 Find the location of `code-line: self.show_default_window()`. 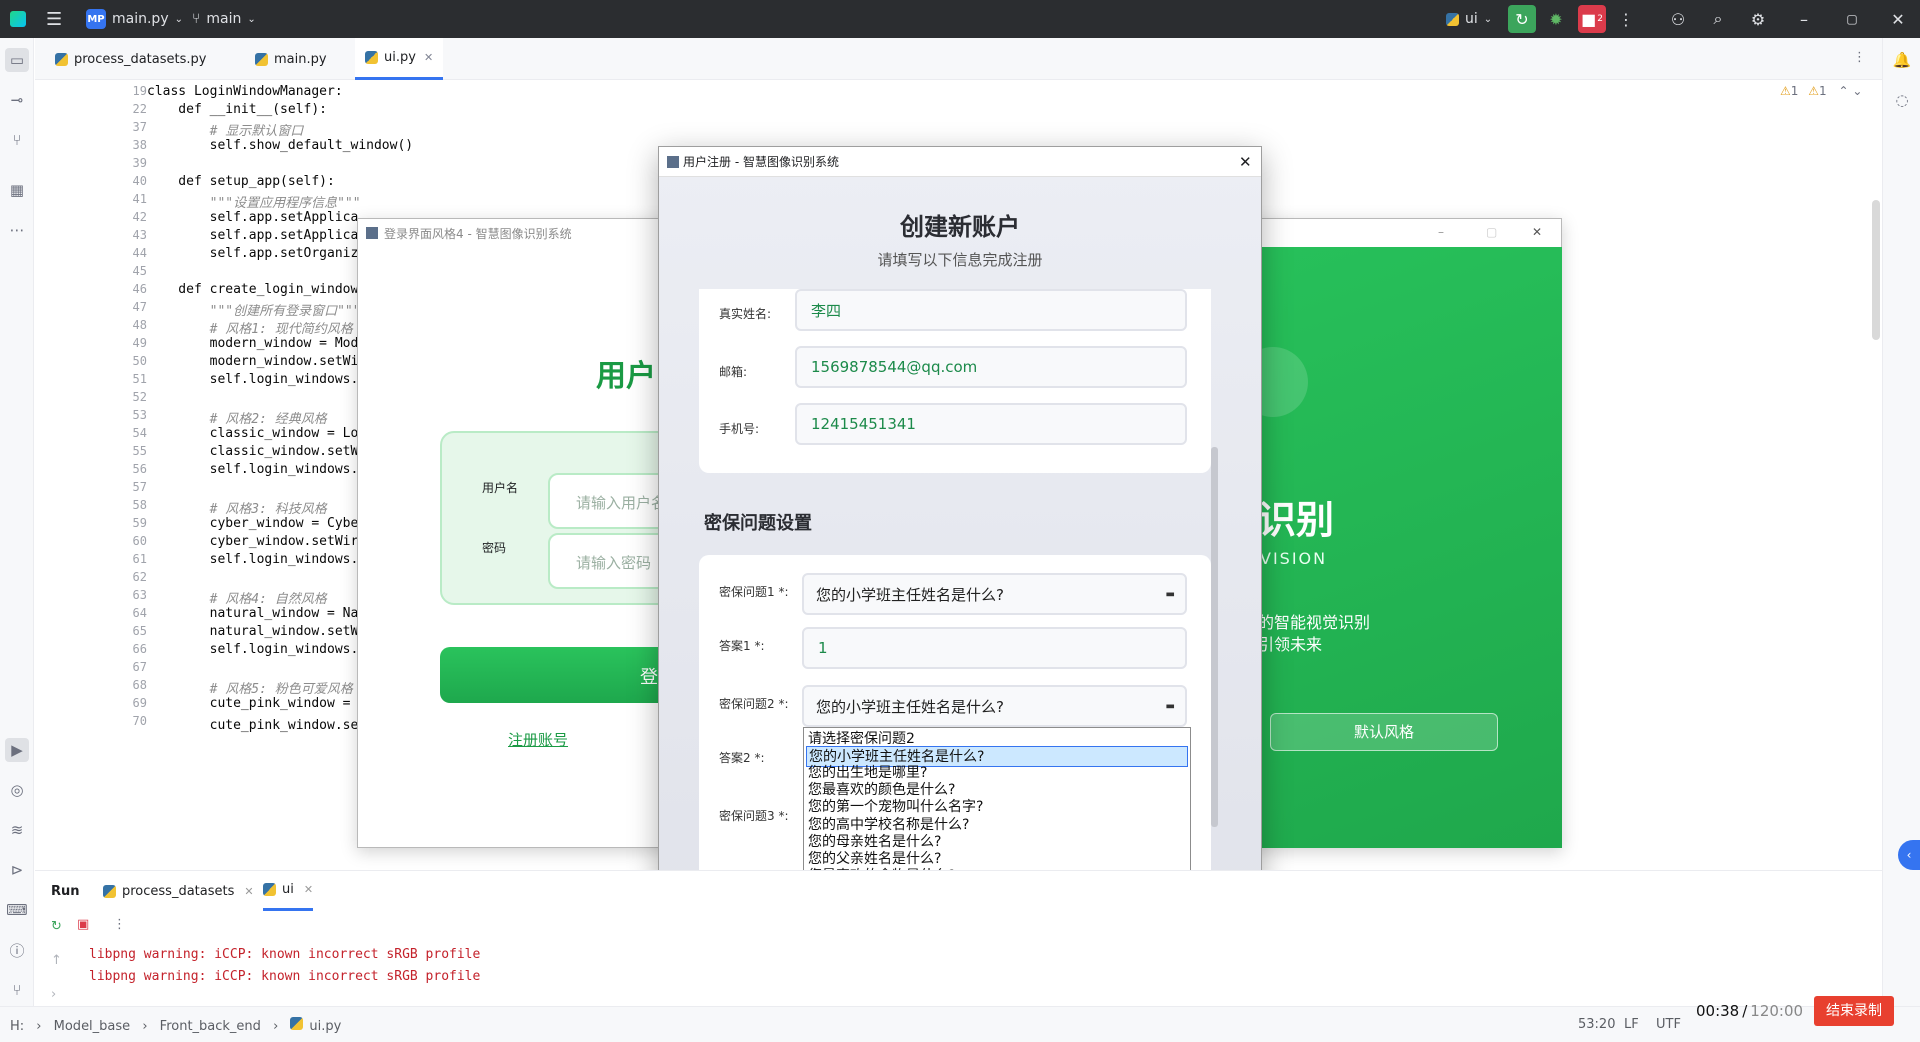

code-line: self.show_default_window() is located at coordinates (280, 145).